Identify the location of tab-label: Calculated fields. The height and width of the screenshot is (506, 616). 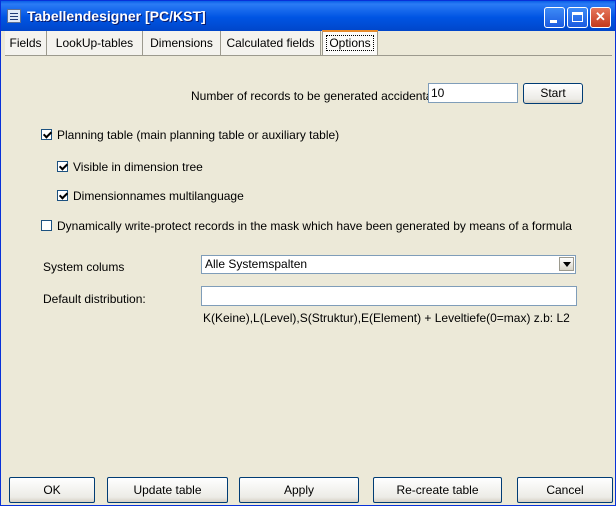
(270, 43).